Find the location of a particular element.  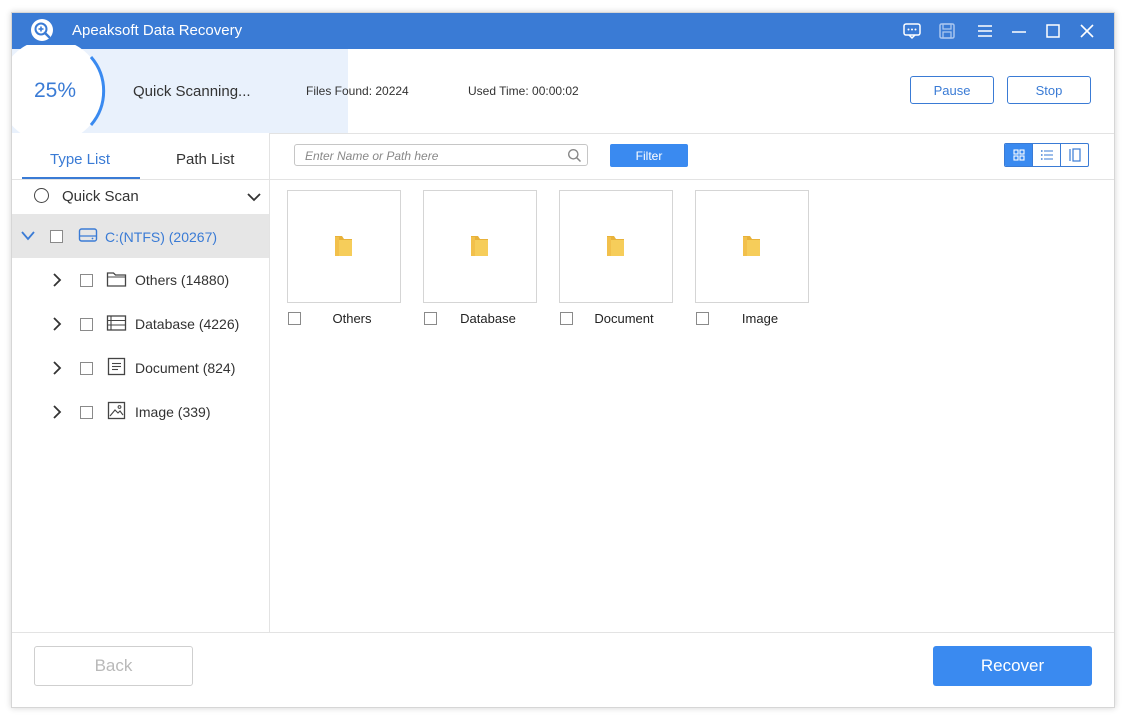

tree-row-document: Document (824) is located at coordinates (140, 368).